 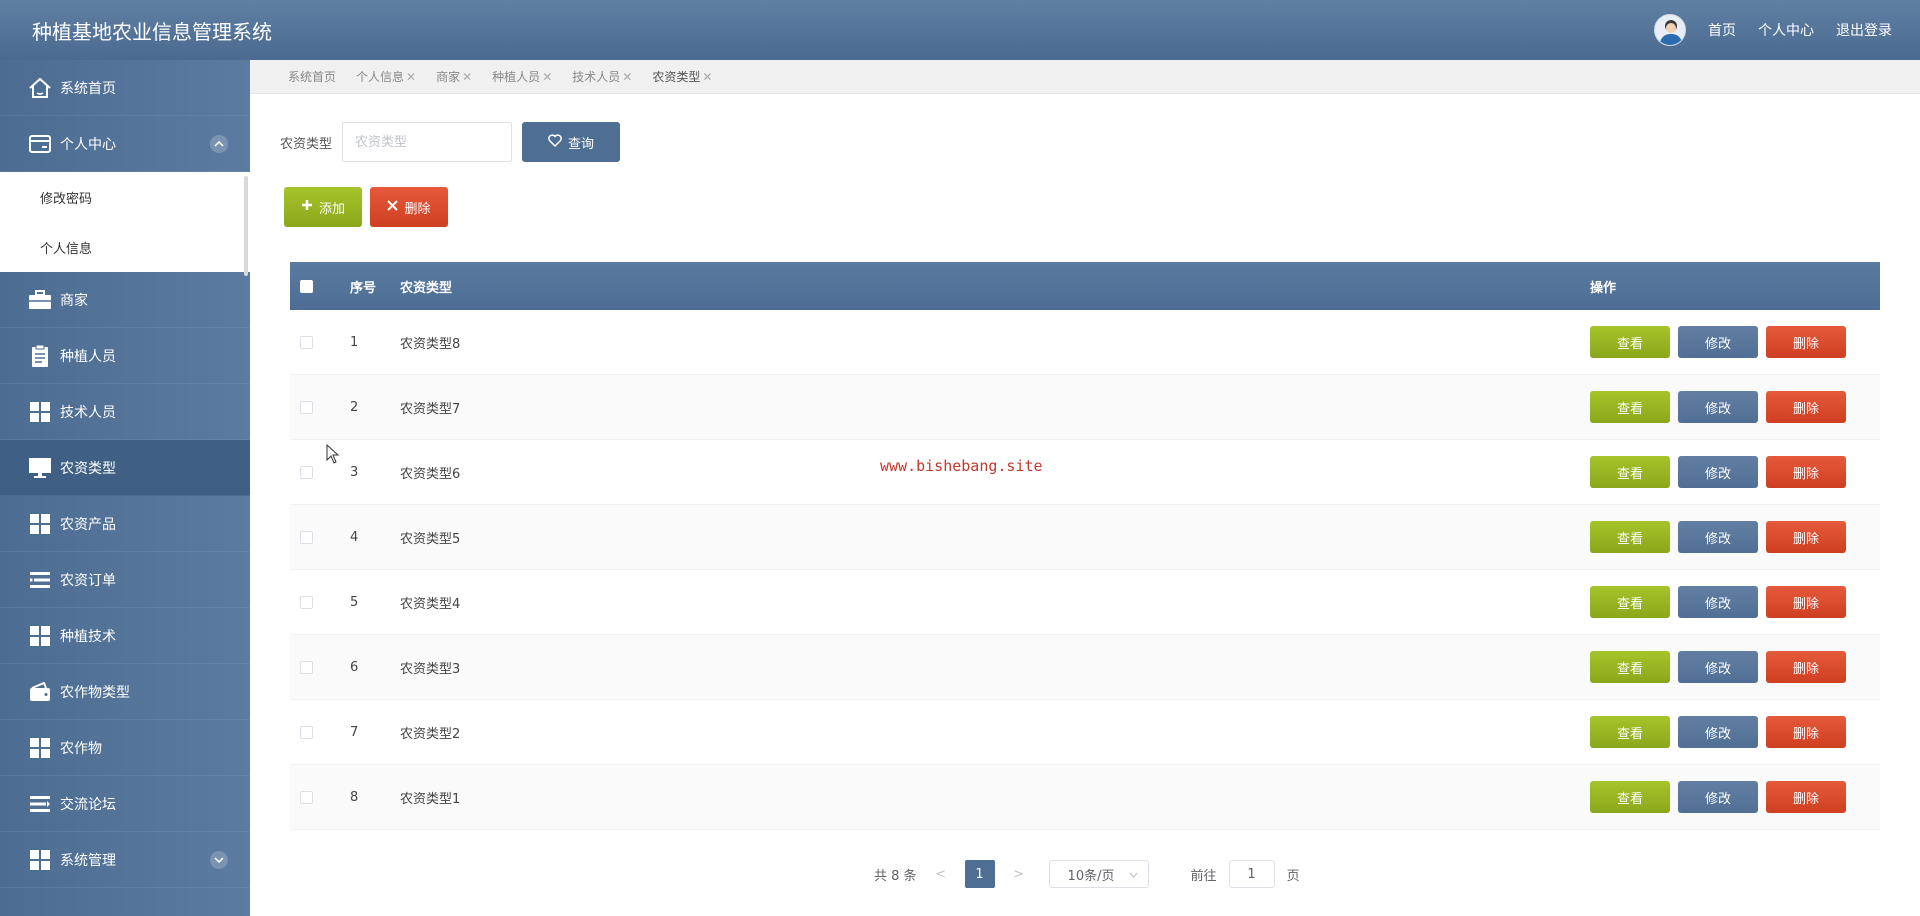 I want to click on row-no: 5, so click(x=354, y=602).